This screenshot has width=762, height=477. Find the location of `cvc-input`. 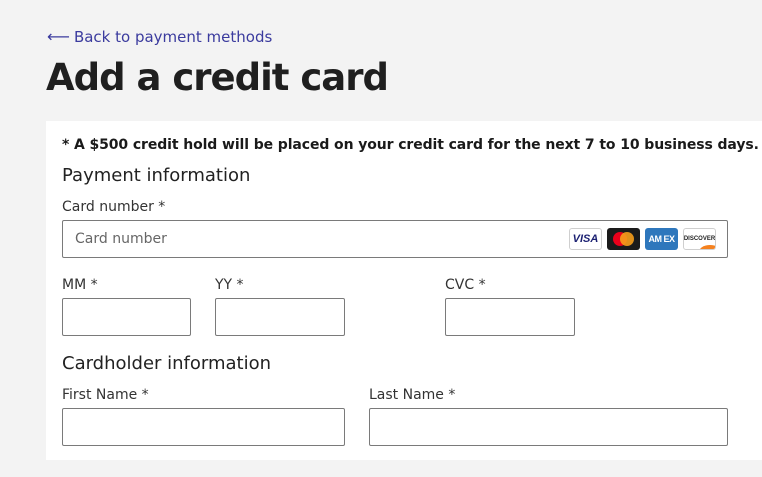

cvc-input is located at coordinates (510, 317).